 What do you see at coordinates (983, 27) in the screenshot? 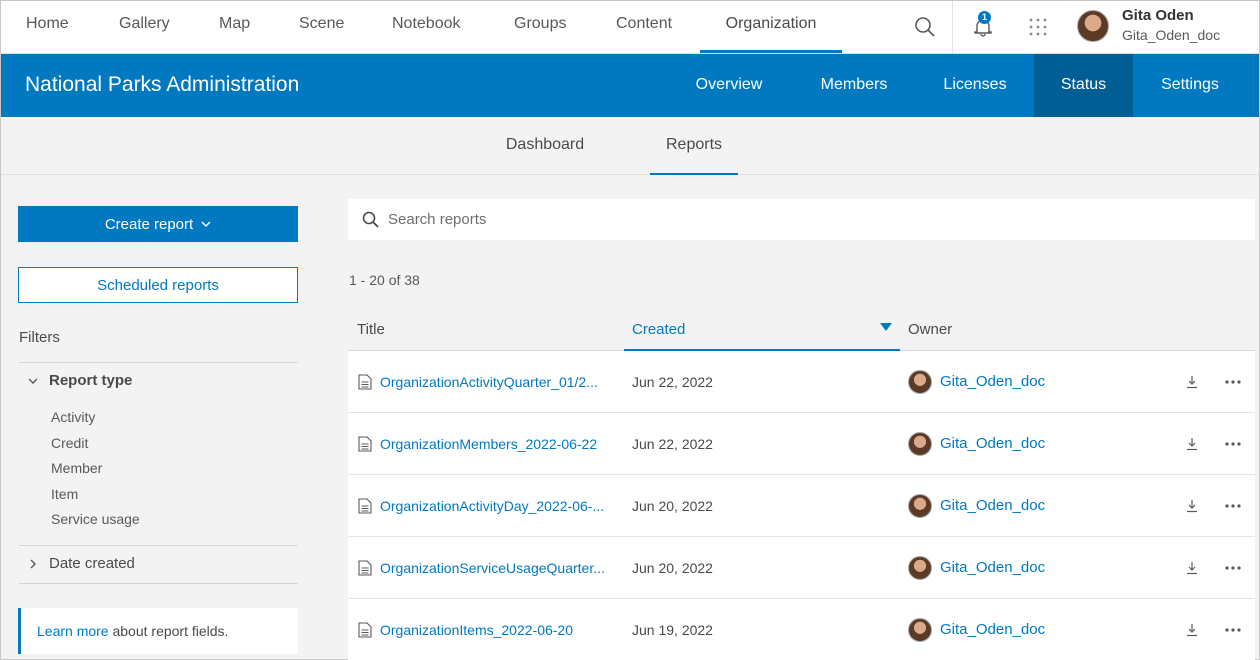
I see `notifications-button: 1` at bounding box center [983, 27].